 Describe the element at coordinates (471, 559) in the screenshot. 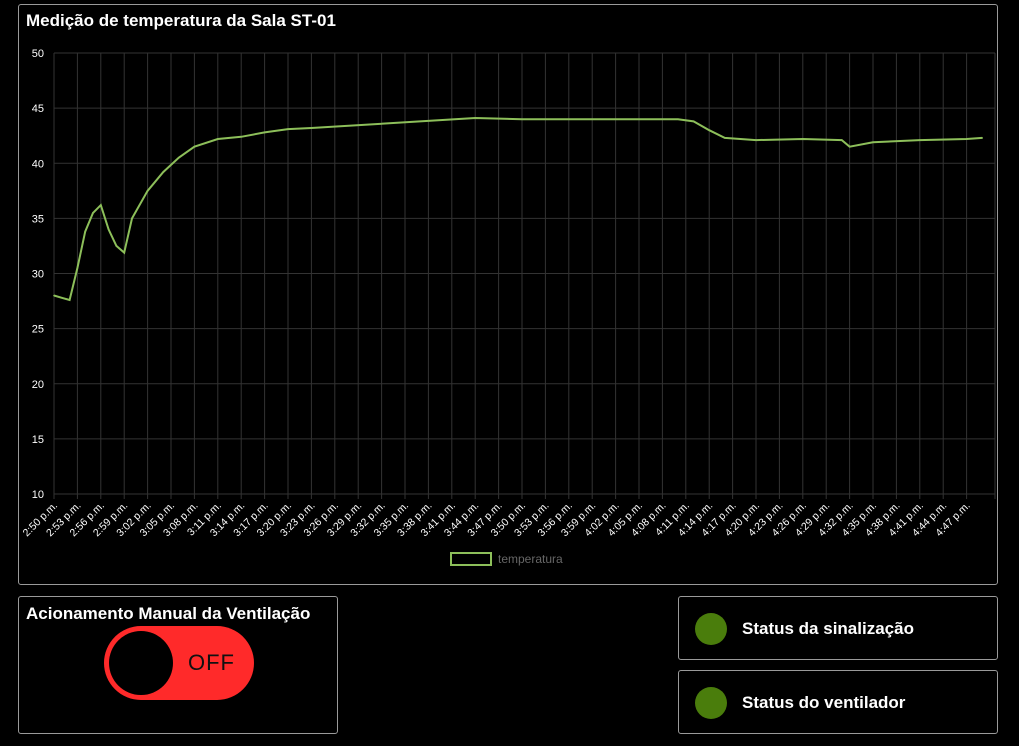

I see `legend-swatch` at that location.